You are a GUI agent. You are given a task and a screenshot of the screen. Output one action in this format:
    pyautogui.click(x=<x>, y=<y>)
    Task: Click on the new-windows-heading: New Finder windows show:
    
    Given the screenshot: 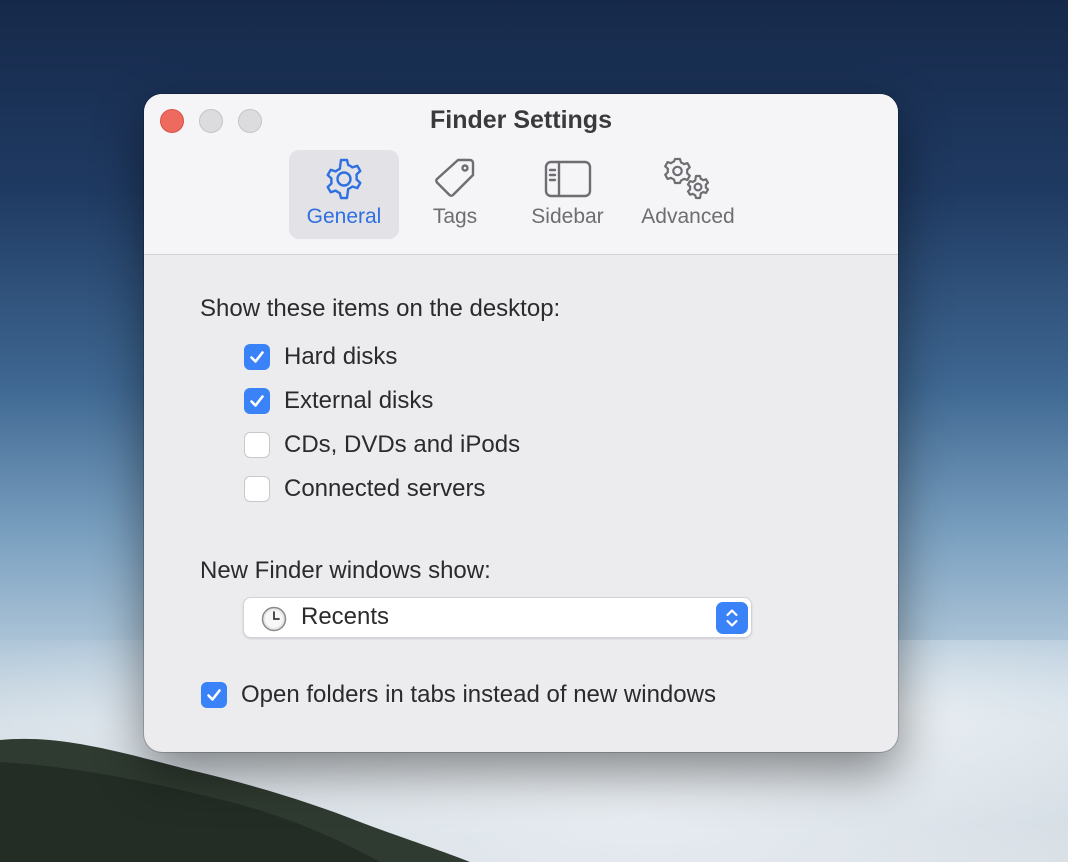 What is the action you would take?
    pyautogui.click(x=345, y=570)
    